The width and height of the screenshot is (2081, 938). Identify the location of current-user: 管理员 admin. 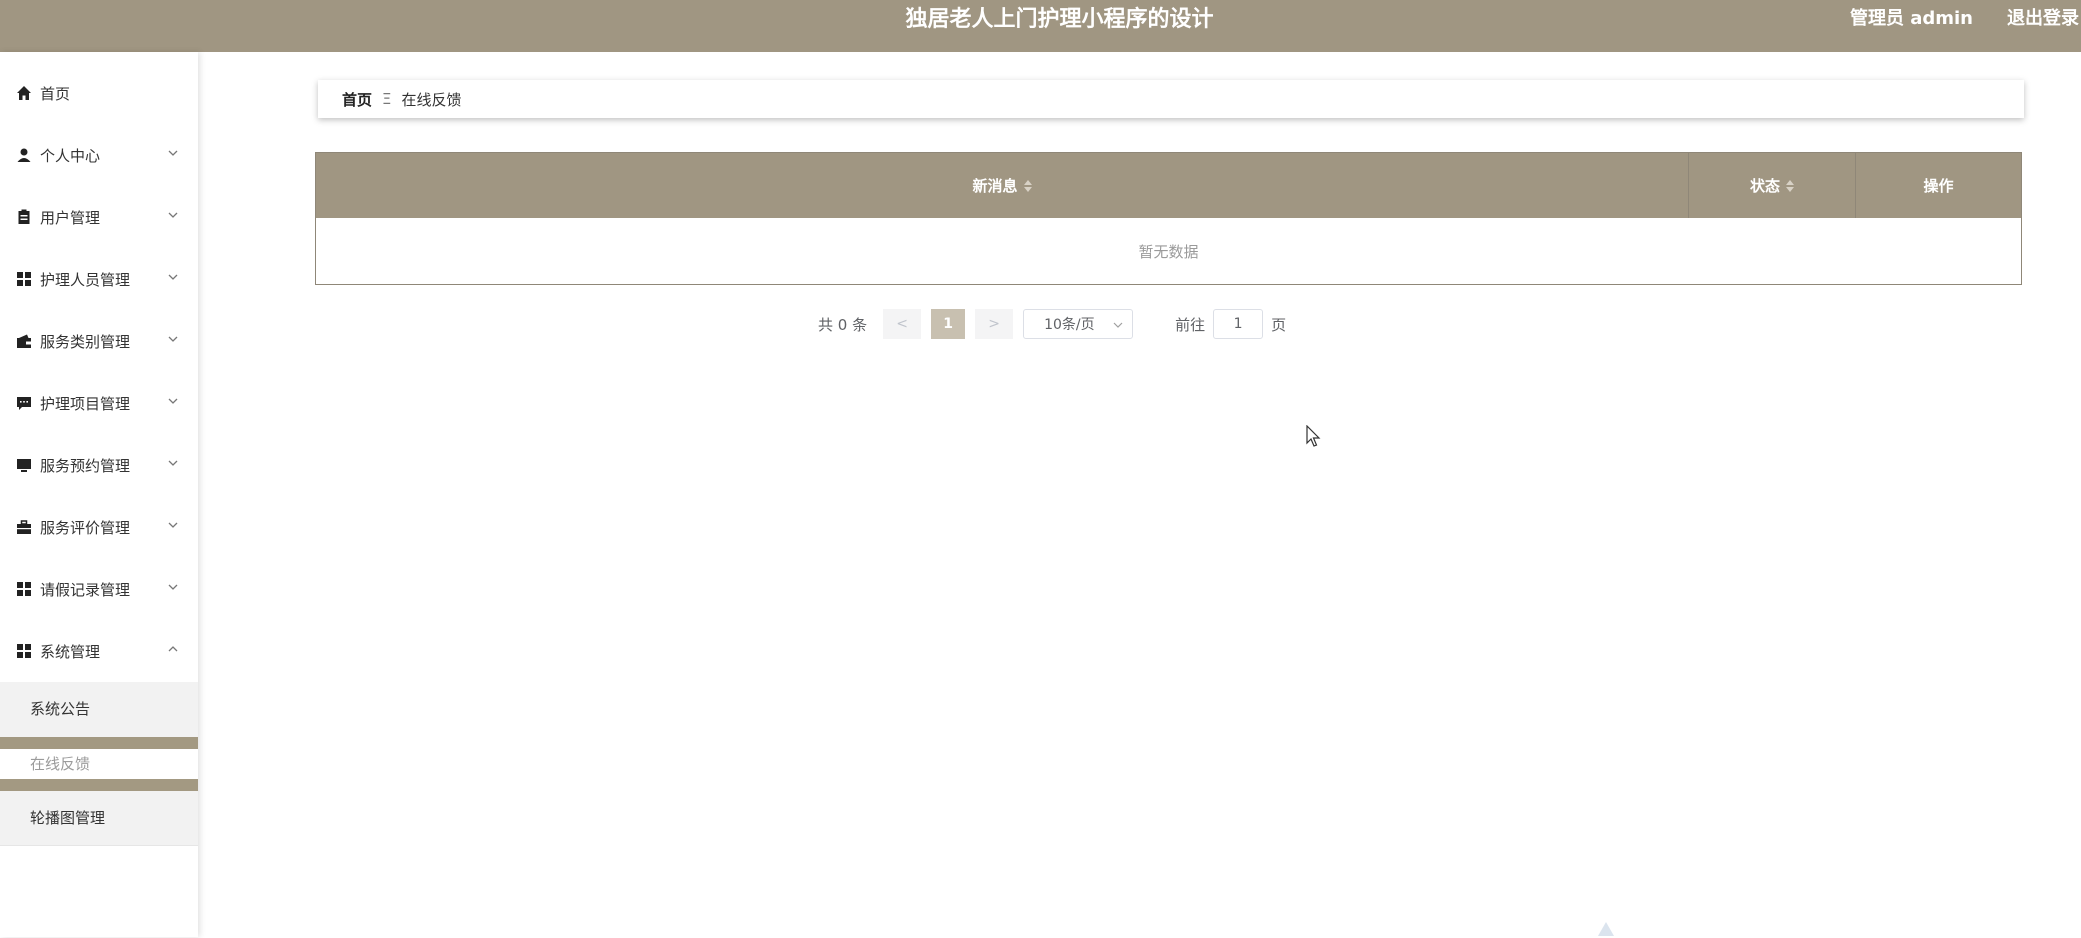
(1911, 18).